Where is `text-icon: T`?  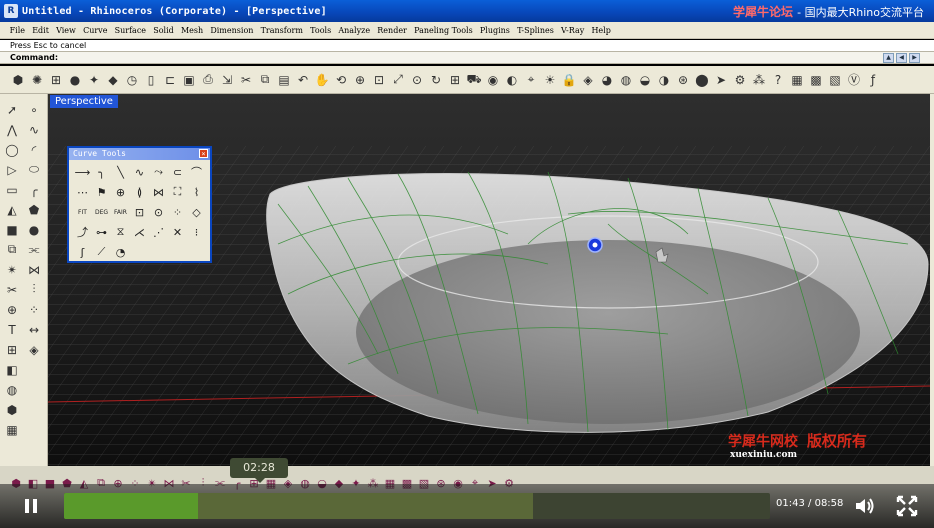
text-icon: T is located at coordinates (12, 329).